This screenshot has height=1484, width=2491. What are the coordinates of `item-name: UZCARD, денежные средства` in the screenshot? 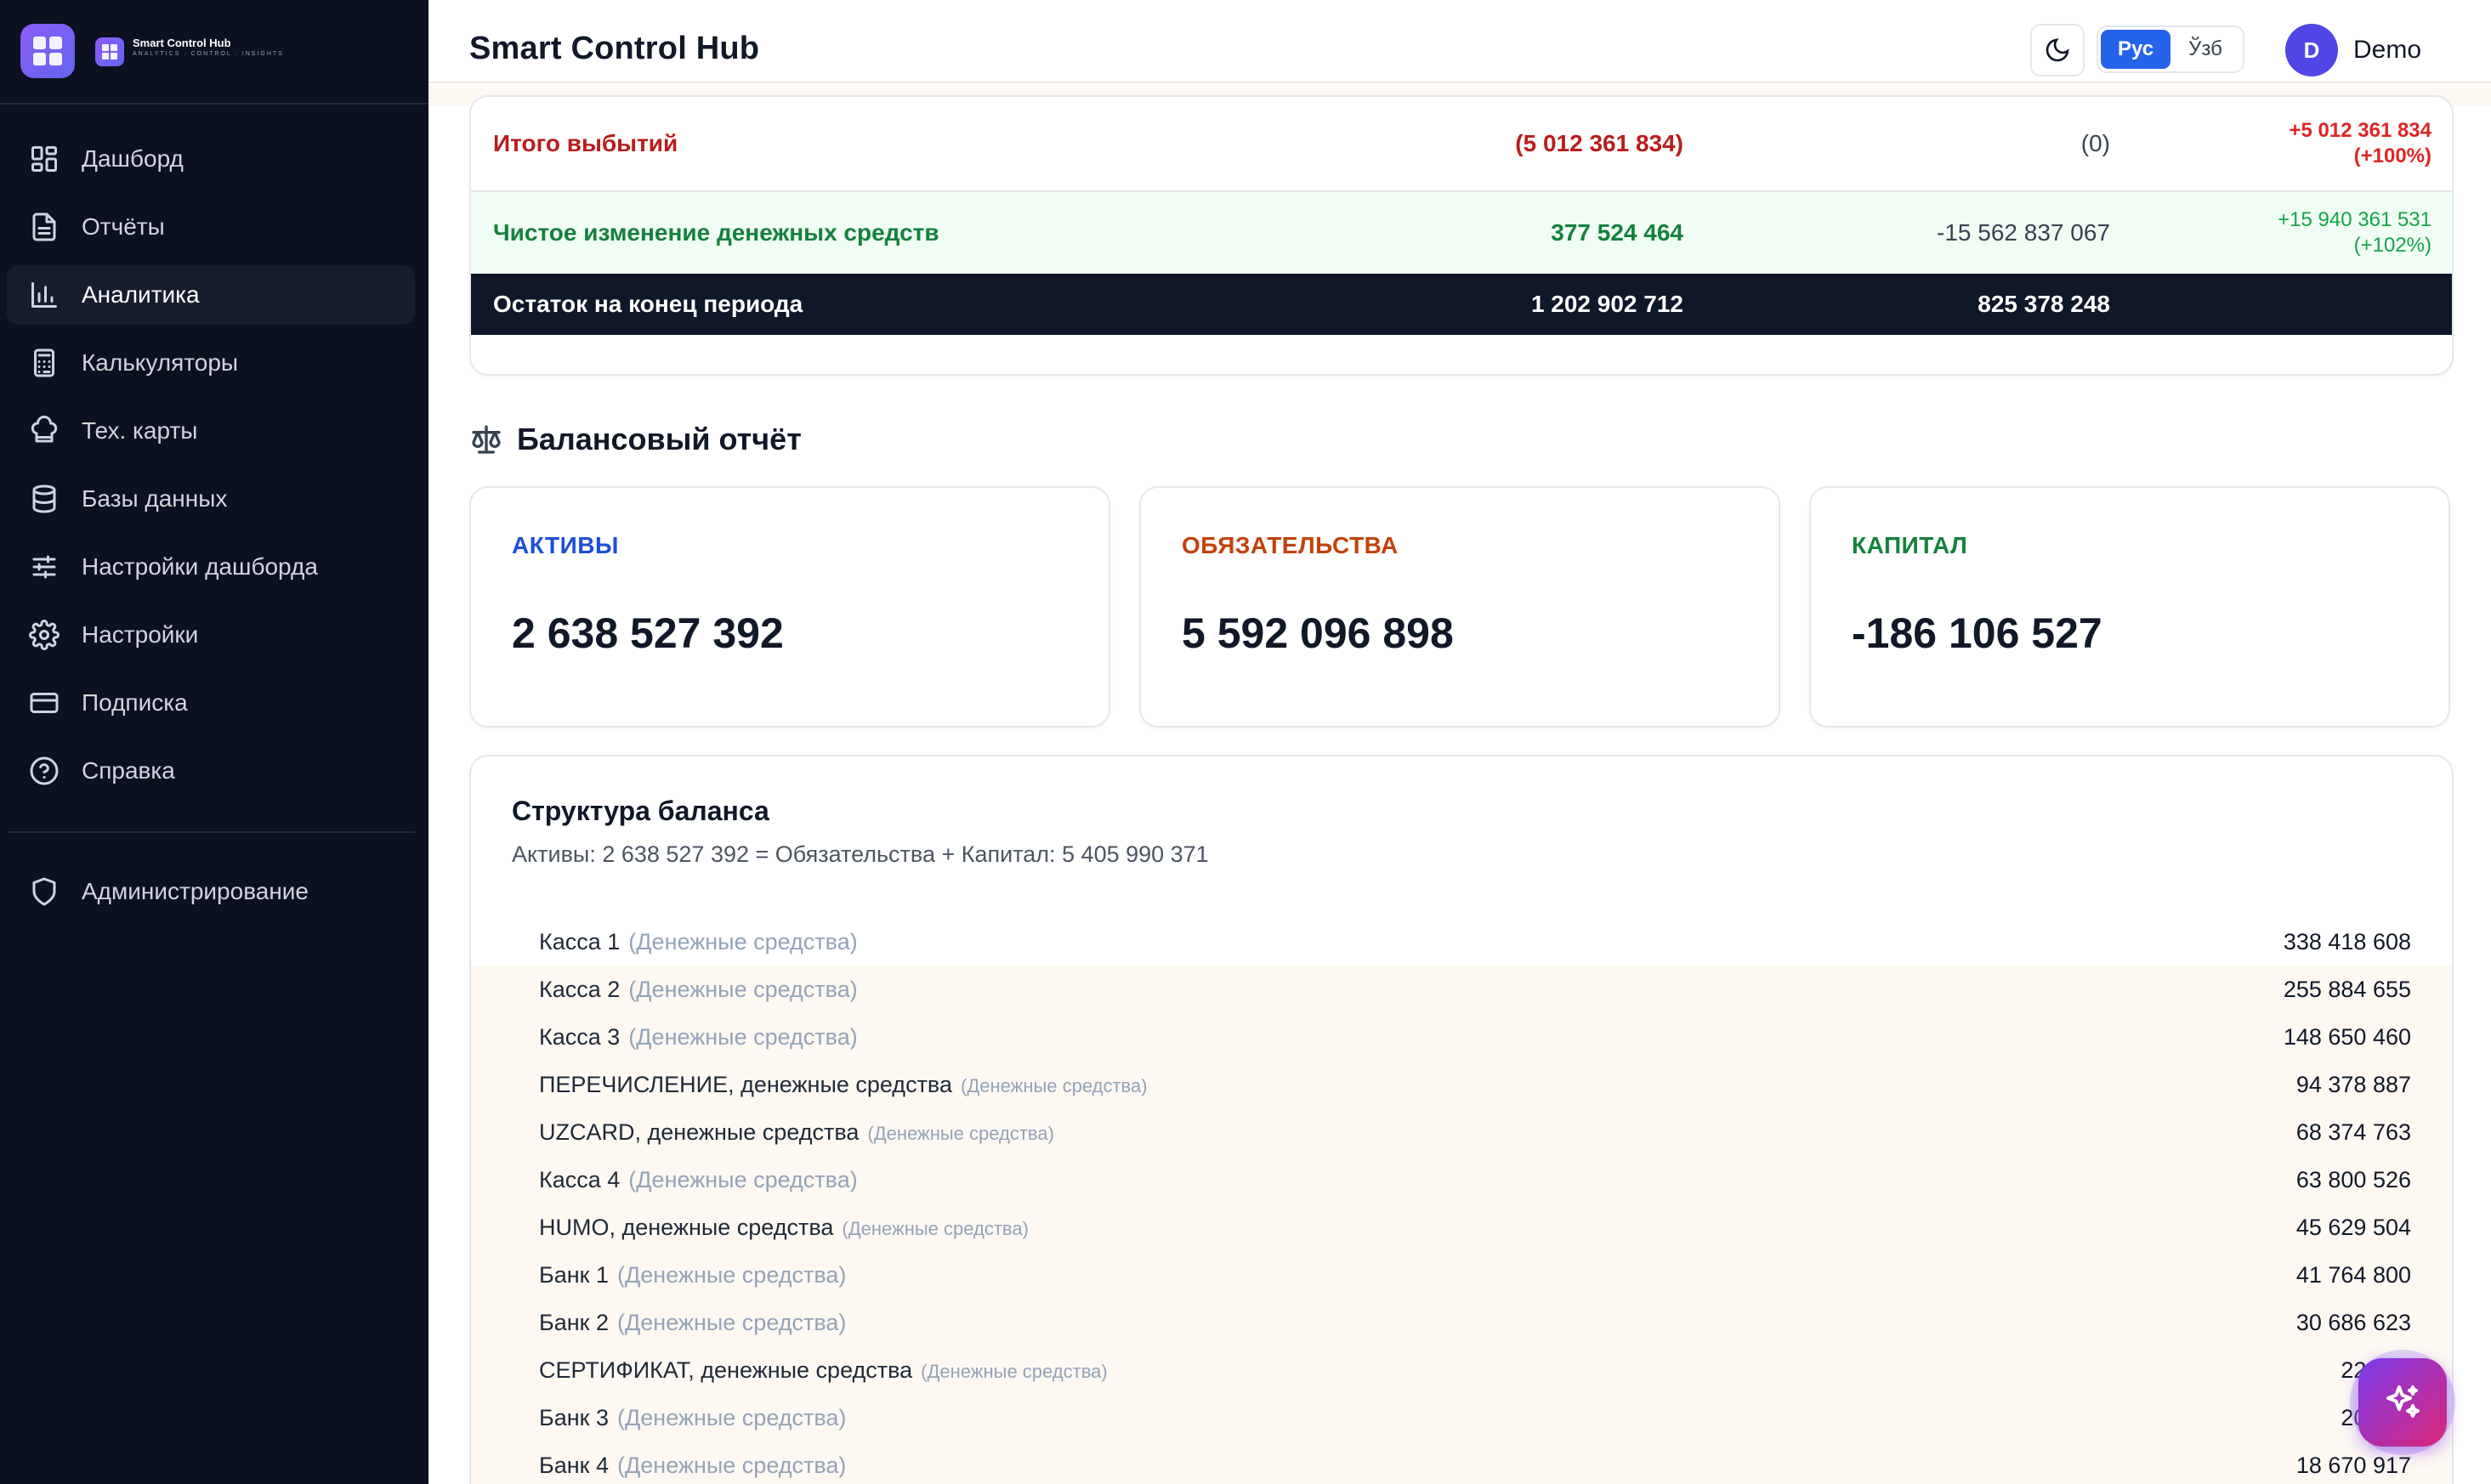 It's located at (699, 1132).